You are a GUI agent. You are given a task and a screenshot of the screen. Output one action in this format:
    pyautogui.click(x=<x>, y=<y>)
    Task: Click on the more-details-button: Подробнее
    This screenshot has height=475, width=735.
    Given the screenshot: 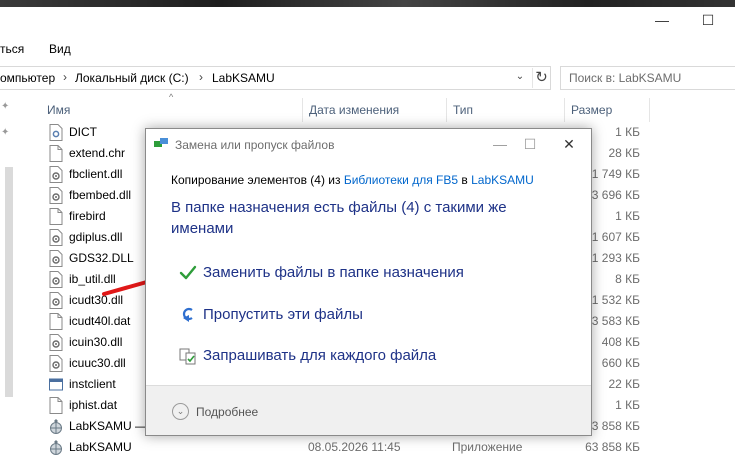 What is the action you would take?
    pyautogui.click(x=227, y=412)
    